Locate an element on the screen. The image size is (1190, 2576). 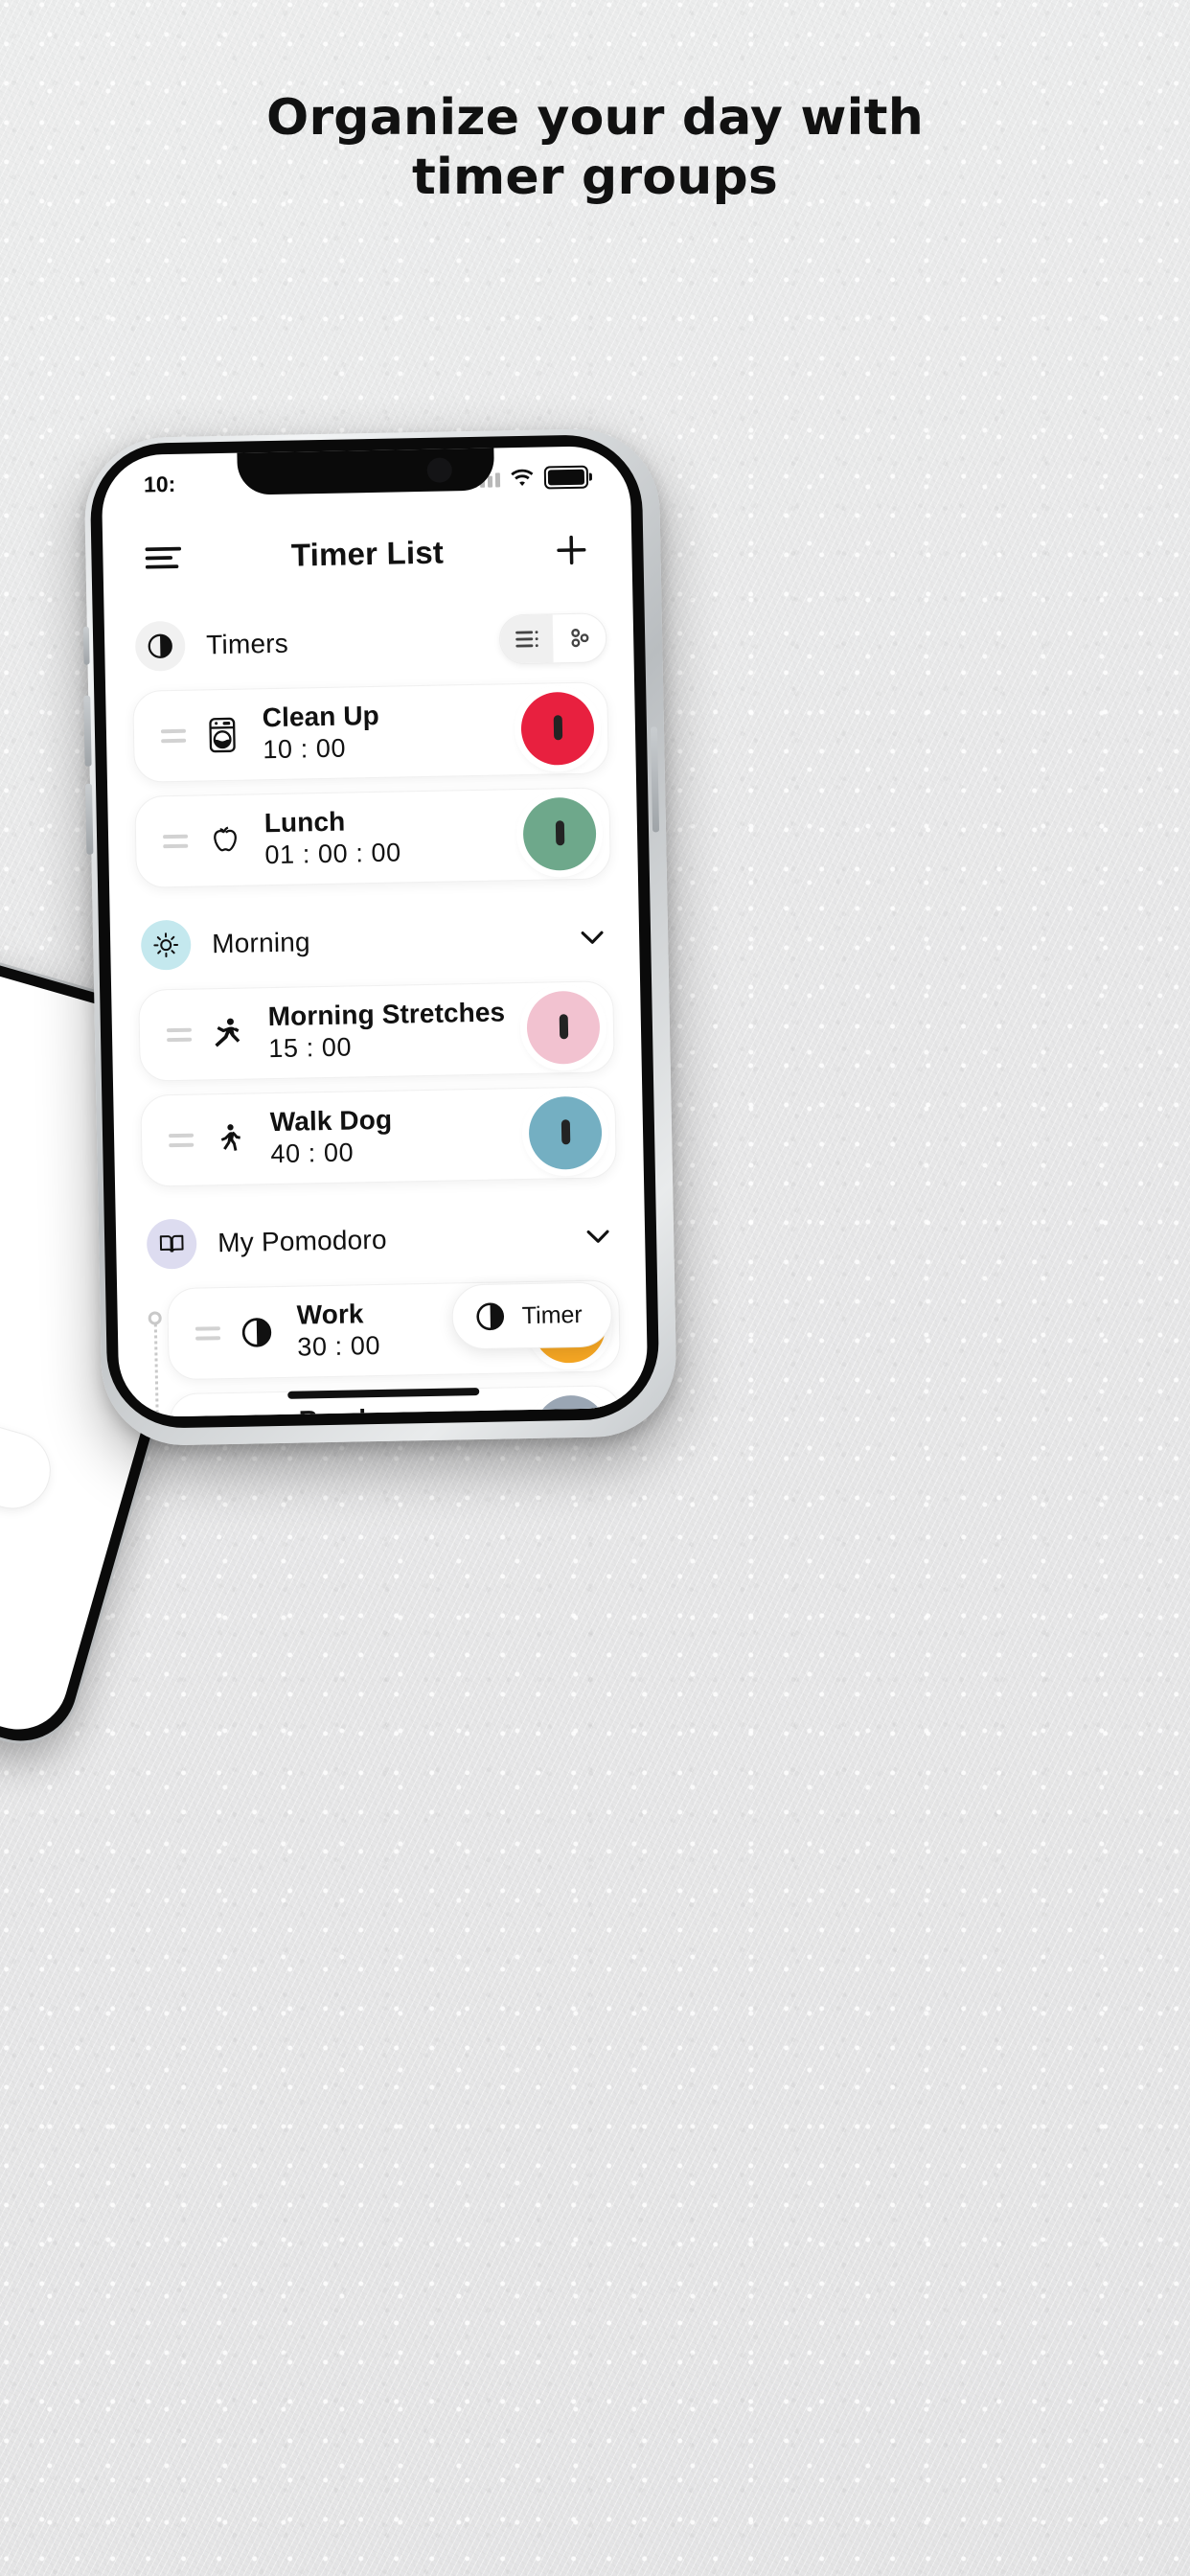
timer-mode-label: Timer is located at coordinates (552, 1314).